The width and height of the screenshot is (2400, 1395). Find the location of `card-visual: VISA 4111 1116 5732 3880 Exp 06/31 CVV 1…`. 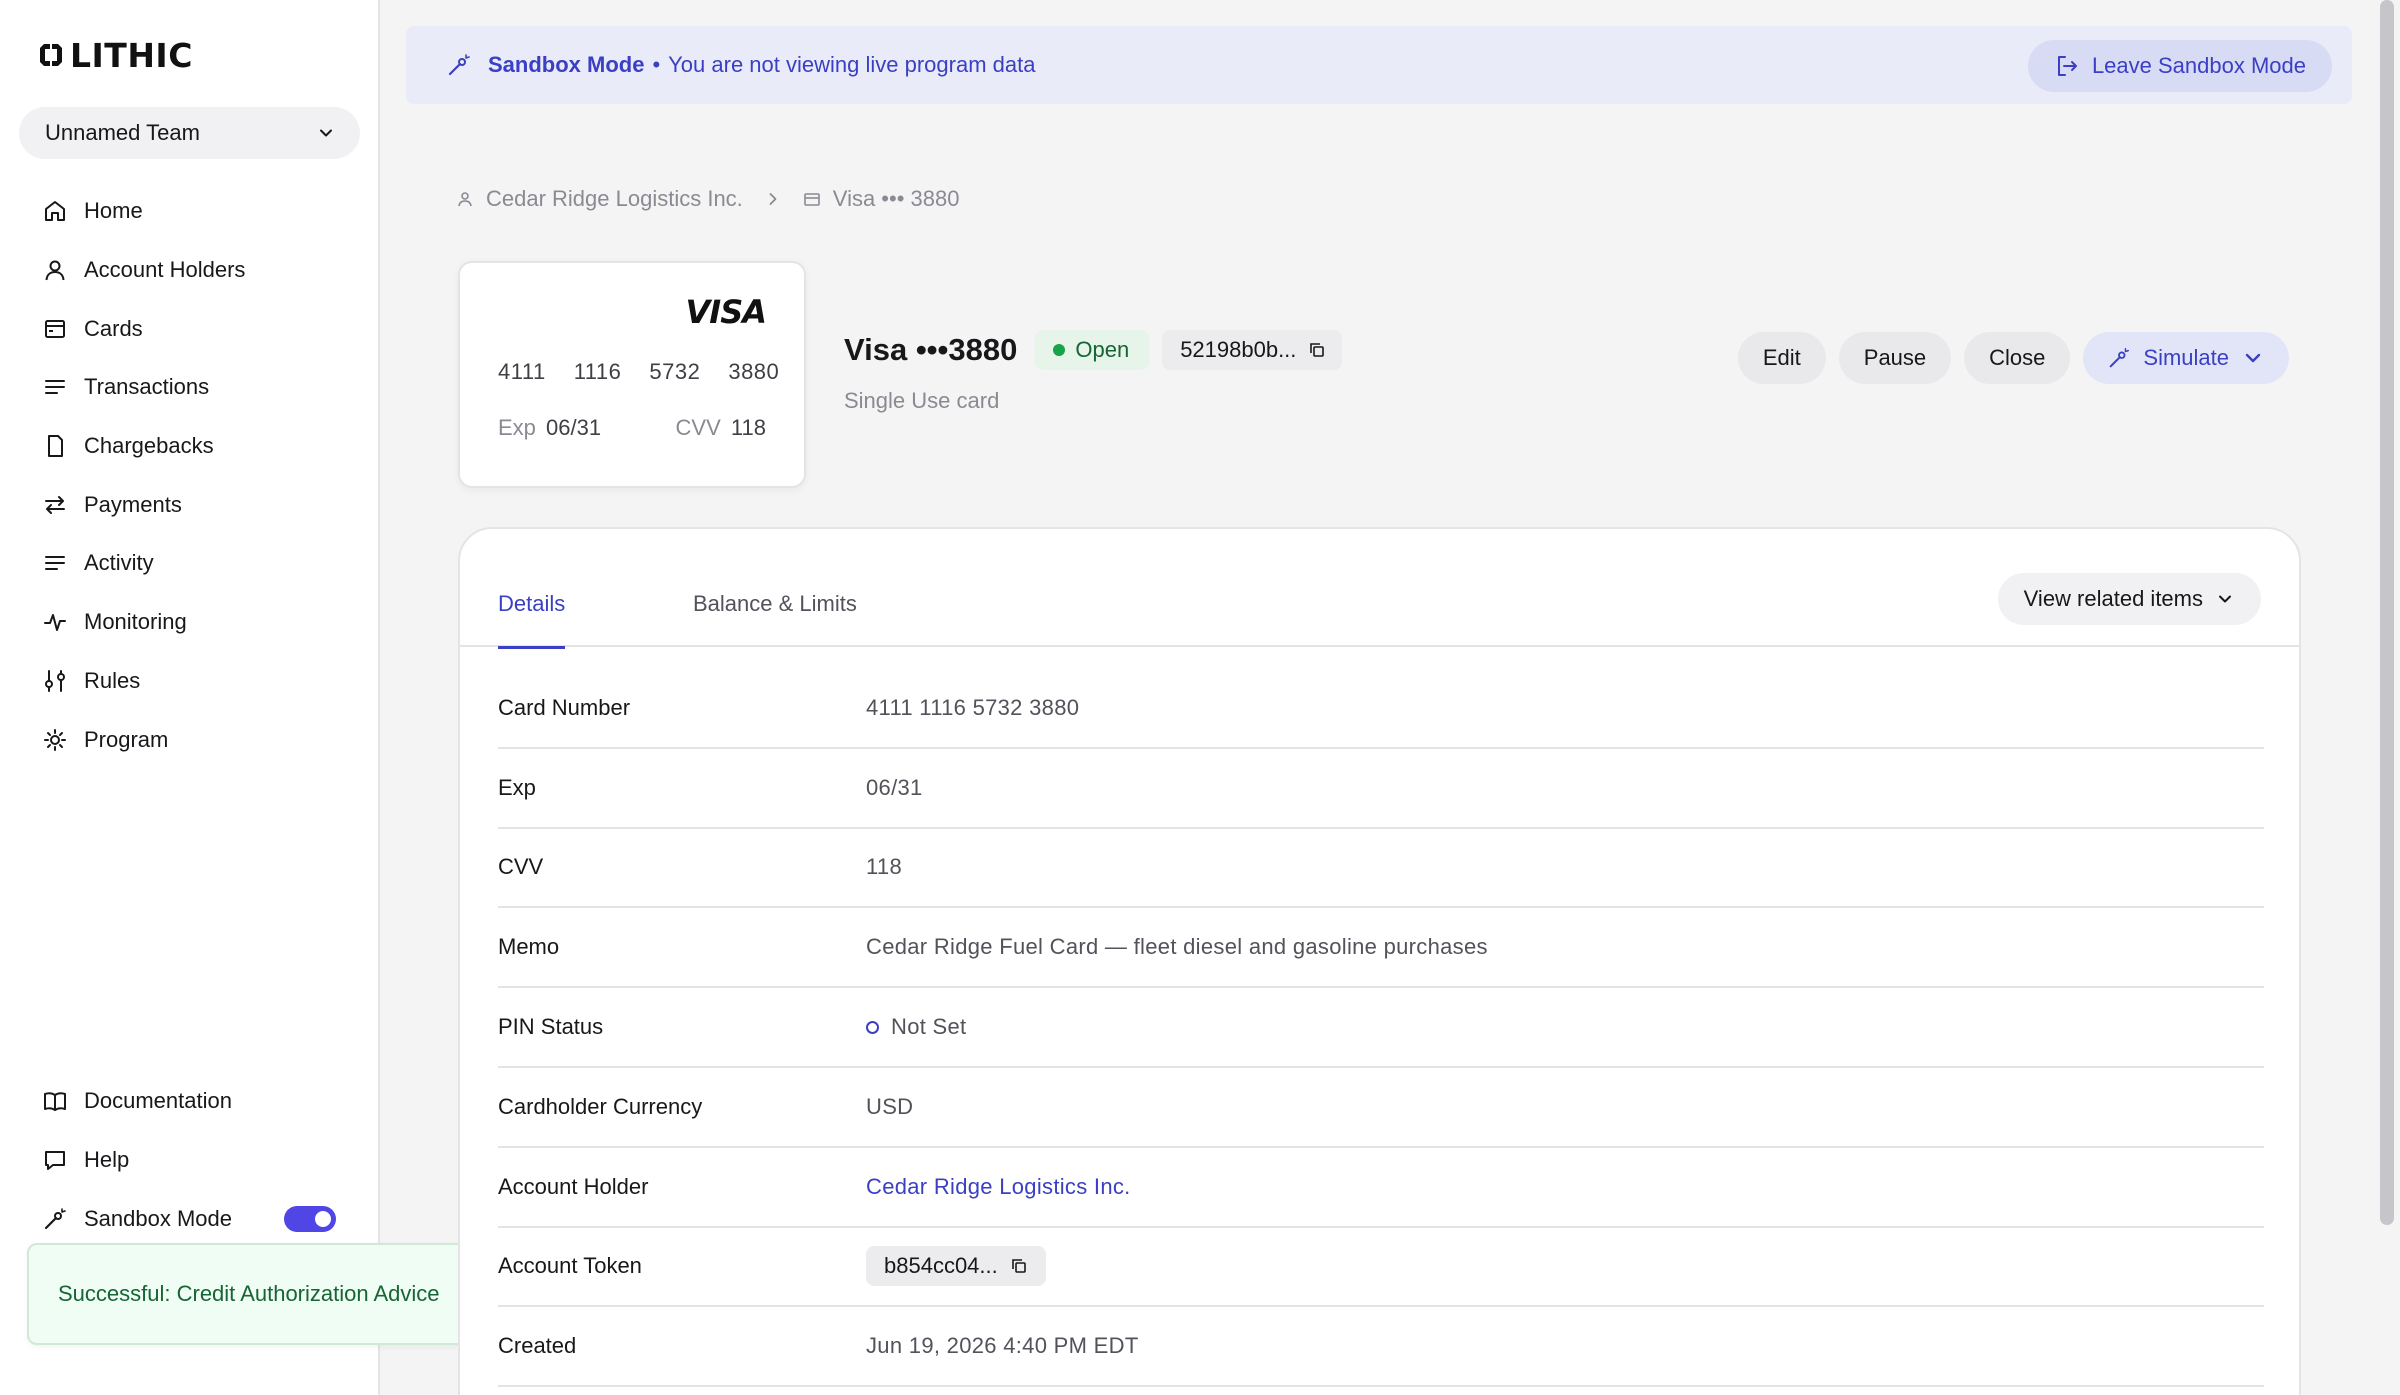

card-visual: VISA 4111 1116 5732 3880 Exp 06/31 CVV 1… is located at coordinates (632, 374).